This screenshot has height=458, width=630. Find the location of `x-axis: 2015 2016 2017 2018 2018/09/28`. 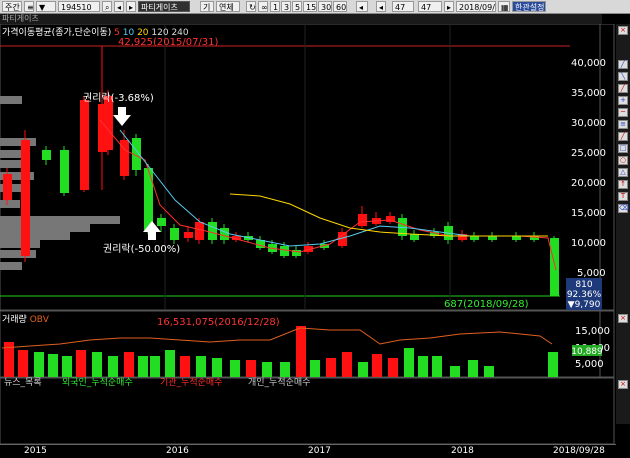

x-axis: 2015 2016 2017 2018 2018/09/28 is located at coordinates (308, 451).